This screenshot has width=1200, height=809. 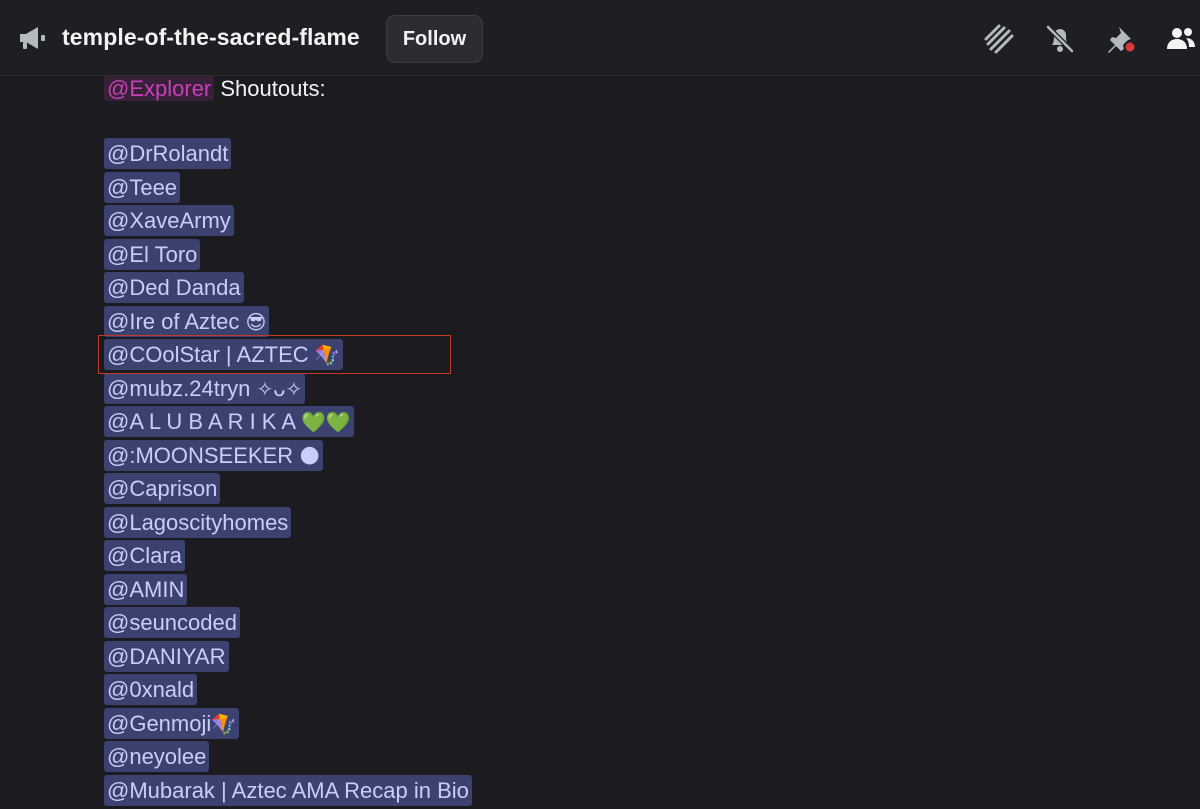 What do you see at coordinates (169, 220) in the screenshot?
I see `user-mention: @XaveArmy` at bounding box center [169, 220].